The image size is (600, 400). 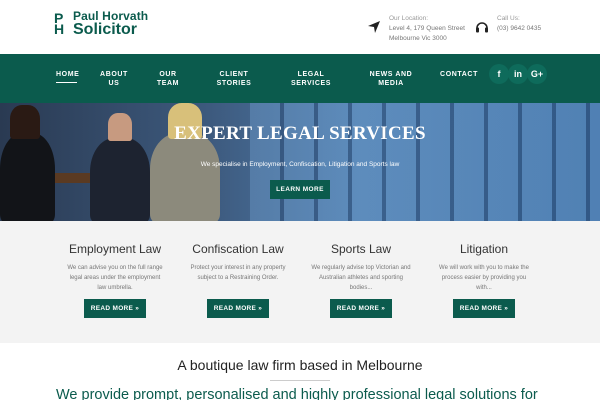 What do you see at coordinates (168, 83) in the screenshot?
I see `nav-our-team-line2: TEAM` at bounding box center [168, 83].